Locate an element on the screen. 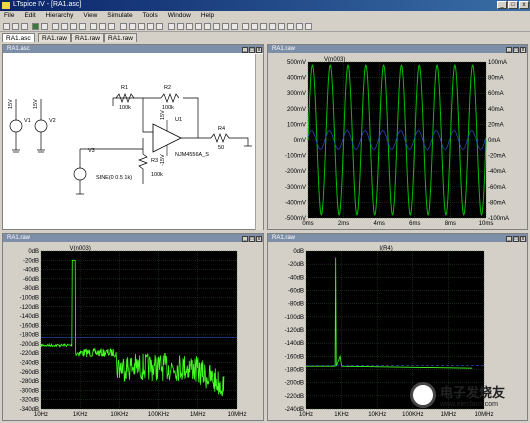 Image resolution: width=530 pixels, height=423 pixels. schematic-maximize-button: □ is located at coordinates (252, 50).